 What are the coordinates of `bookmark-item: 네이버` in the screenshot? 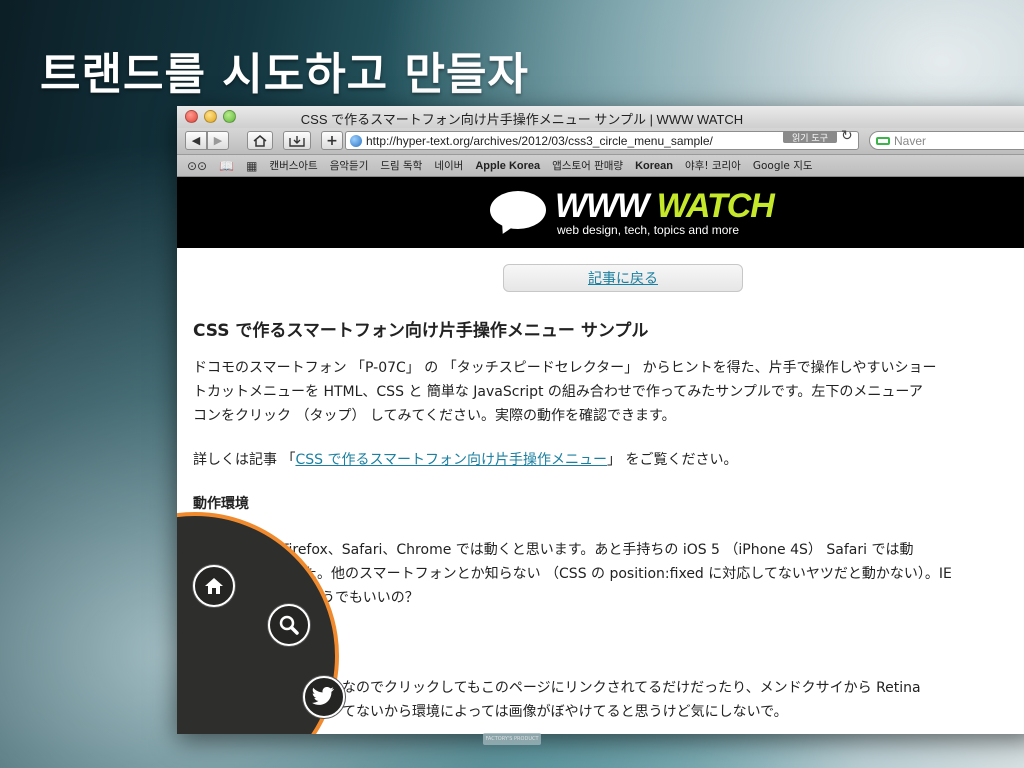 It's located at (448, 165).